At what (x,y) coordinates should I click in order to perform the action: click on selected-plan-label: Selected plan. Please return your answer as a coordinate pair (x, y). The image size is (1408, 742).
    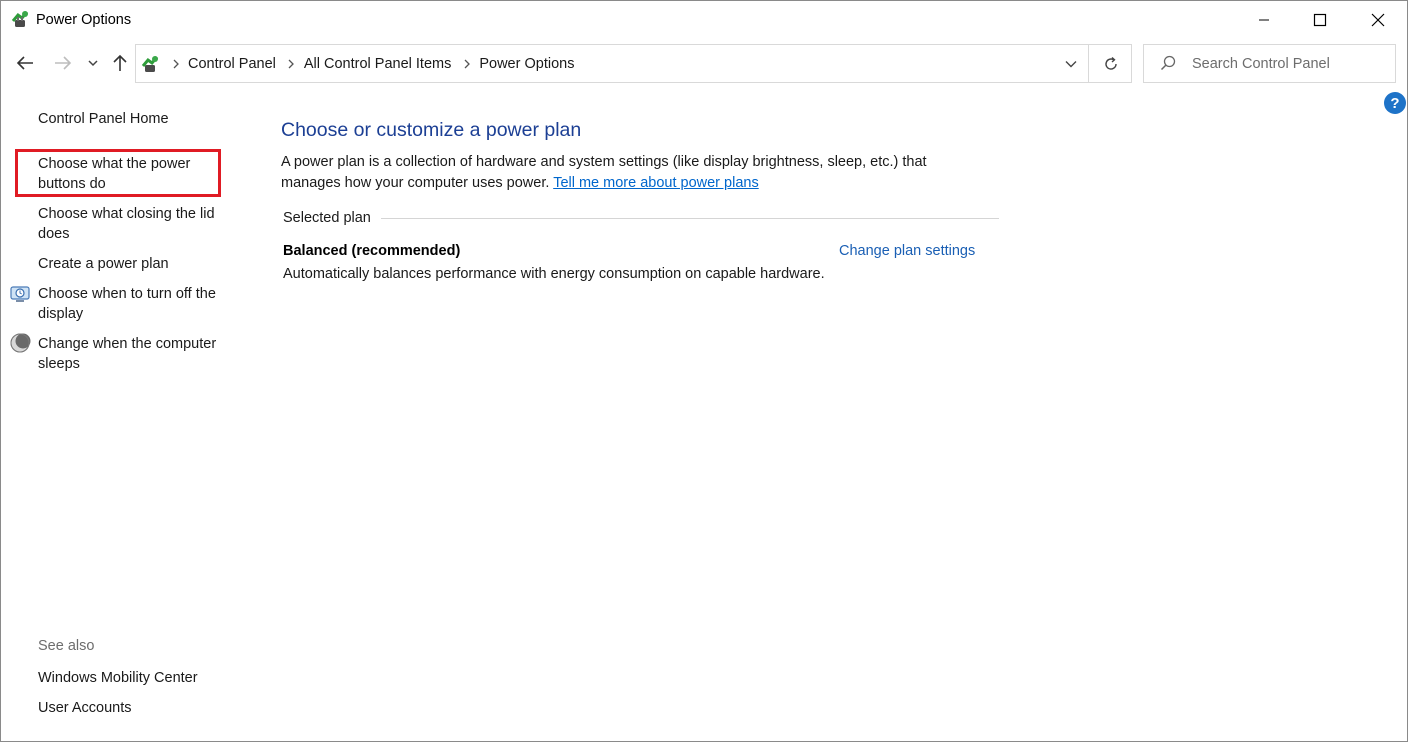
    Looking at the image, I should click on (331, 218).